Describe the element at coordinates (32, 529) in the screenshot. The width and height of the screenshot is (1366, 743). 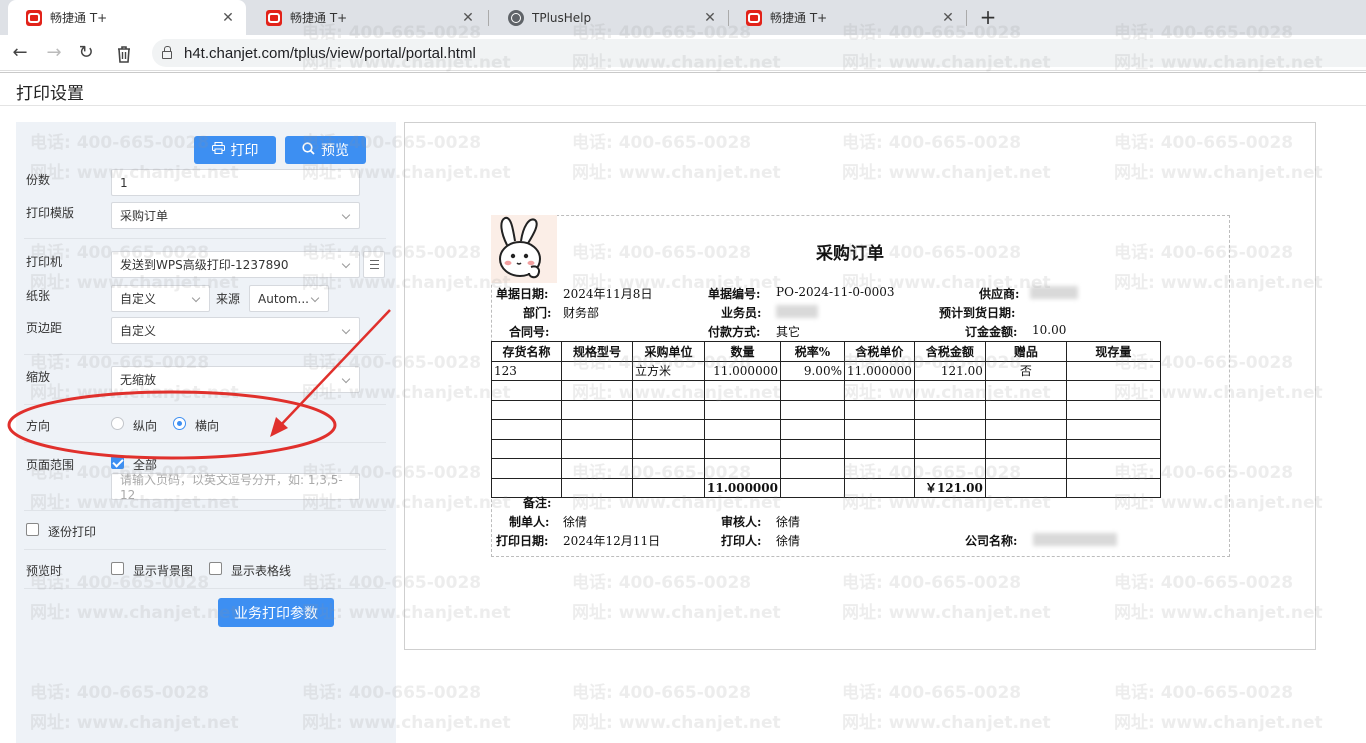
I see `collate-checkbox` at that location.